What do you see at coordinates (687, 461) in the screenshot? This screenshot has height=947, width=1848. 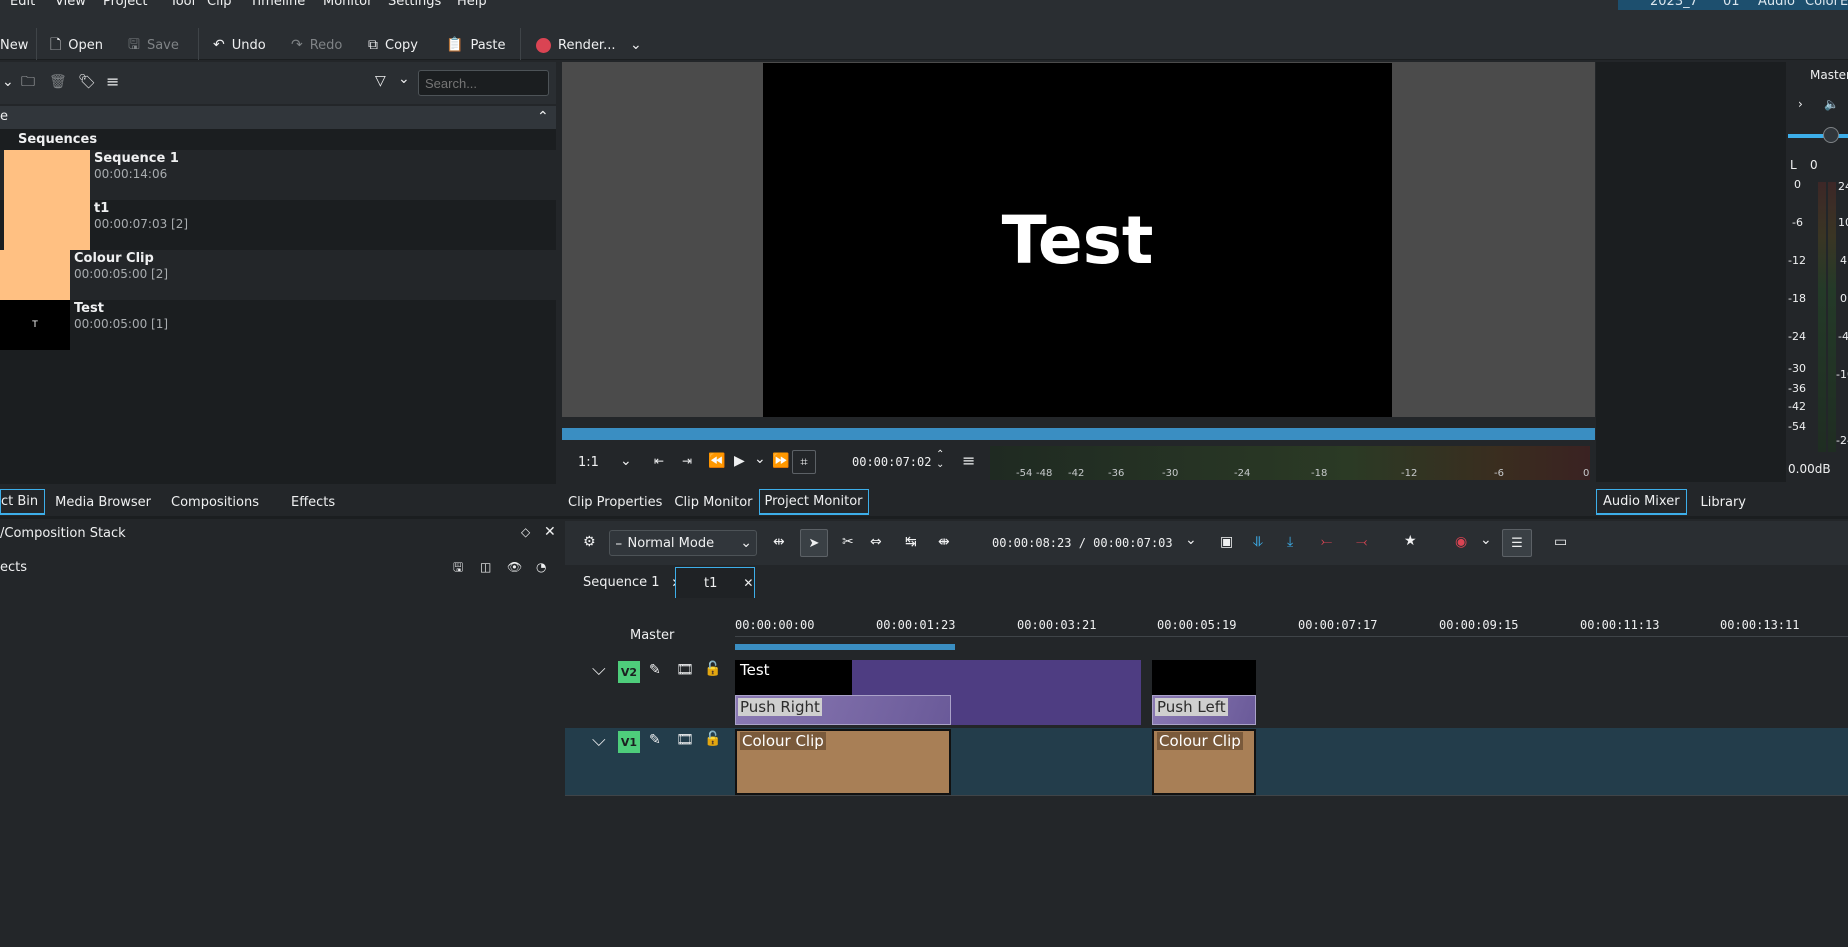 I see `set-zone-out-icon: ⇥` at bounding box center [687, 461].